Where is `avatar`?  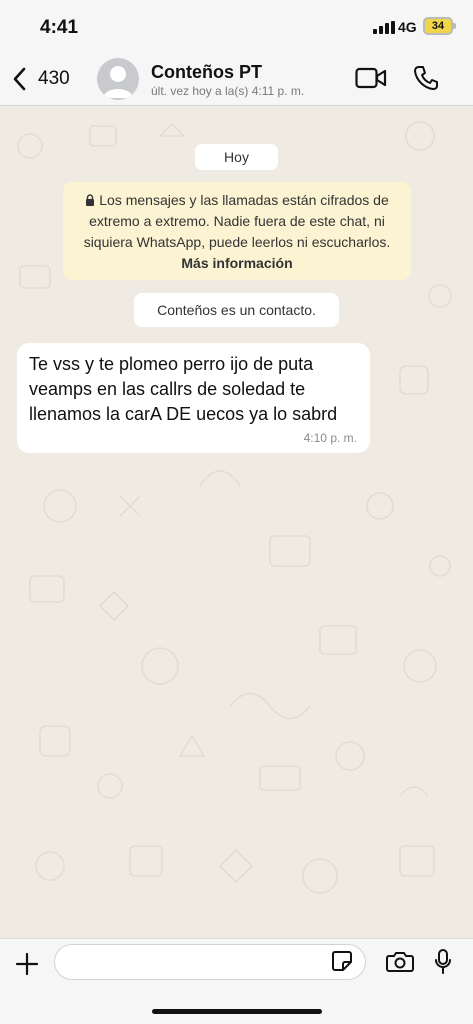 avatar is located at coordinates (118, 79).